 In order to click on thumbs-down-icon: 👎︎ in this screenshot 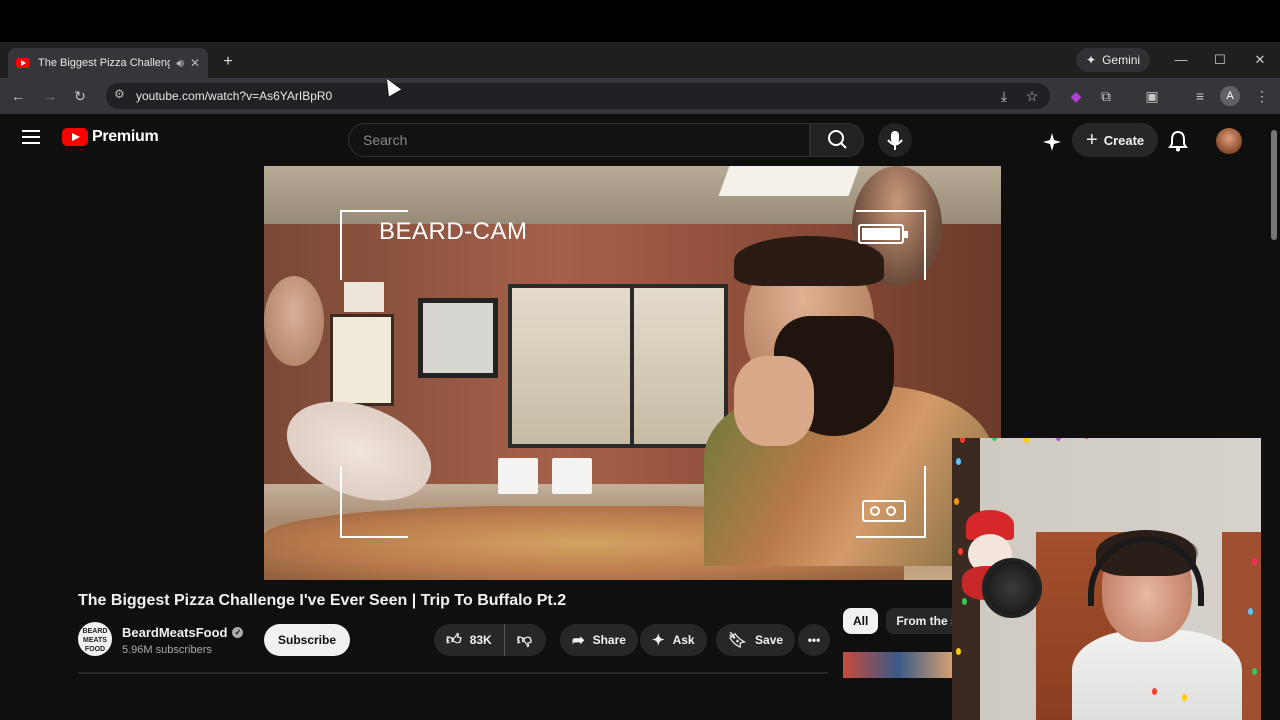, I will do `click(524, 639)`.